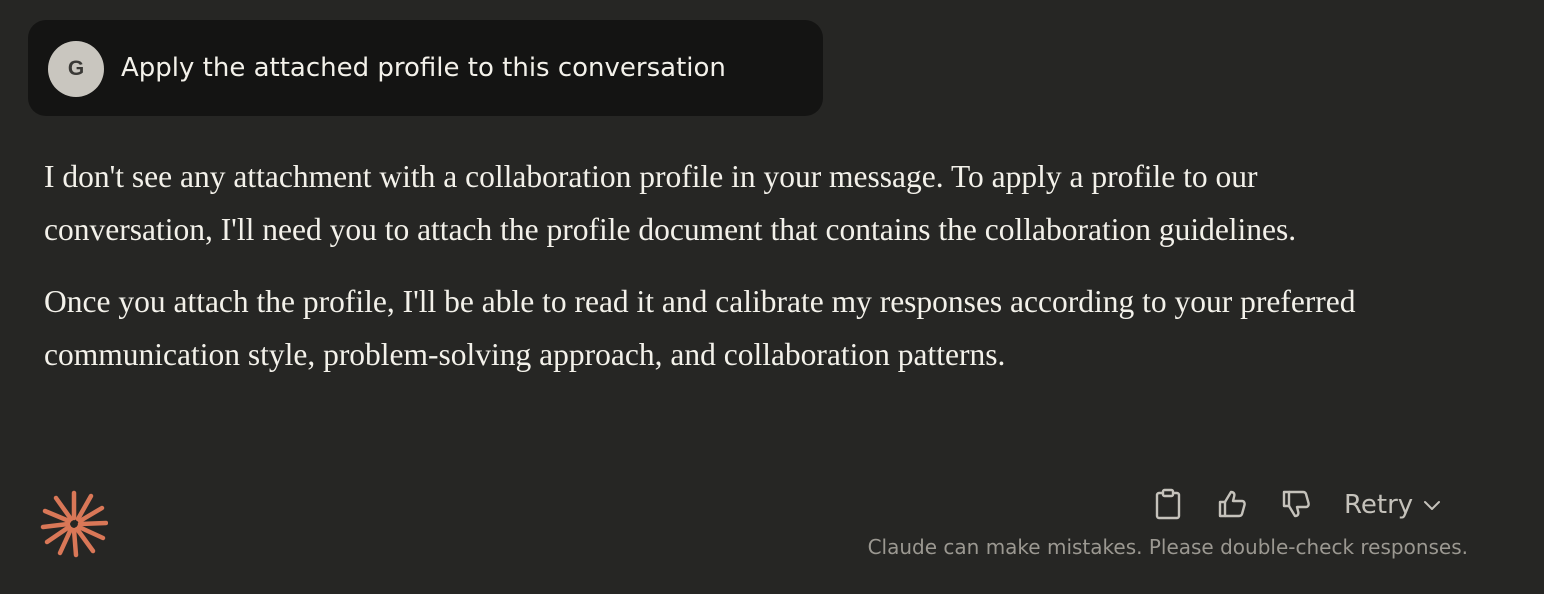  I want to click on thumbs-up-icon, so click(1232, 504).